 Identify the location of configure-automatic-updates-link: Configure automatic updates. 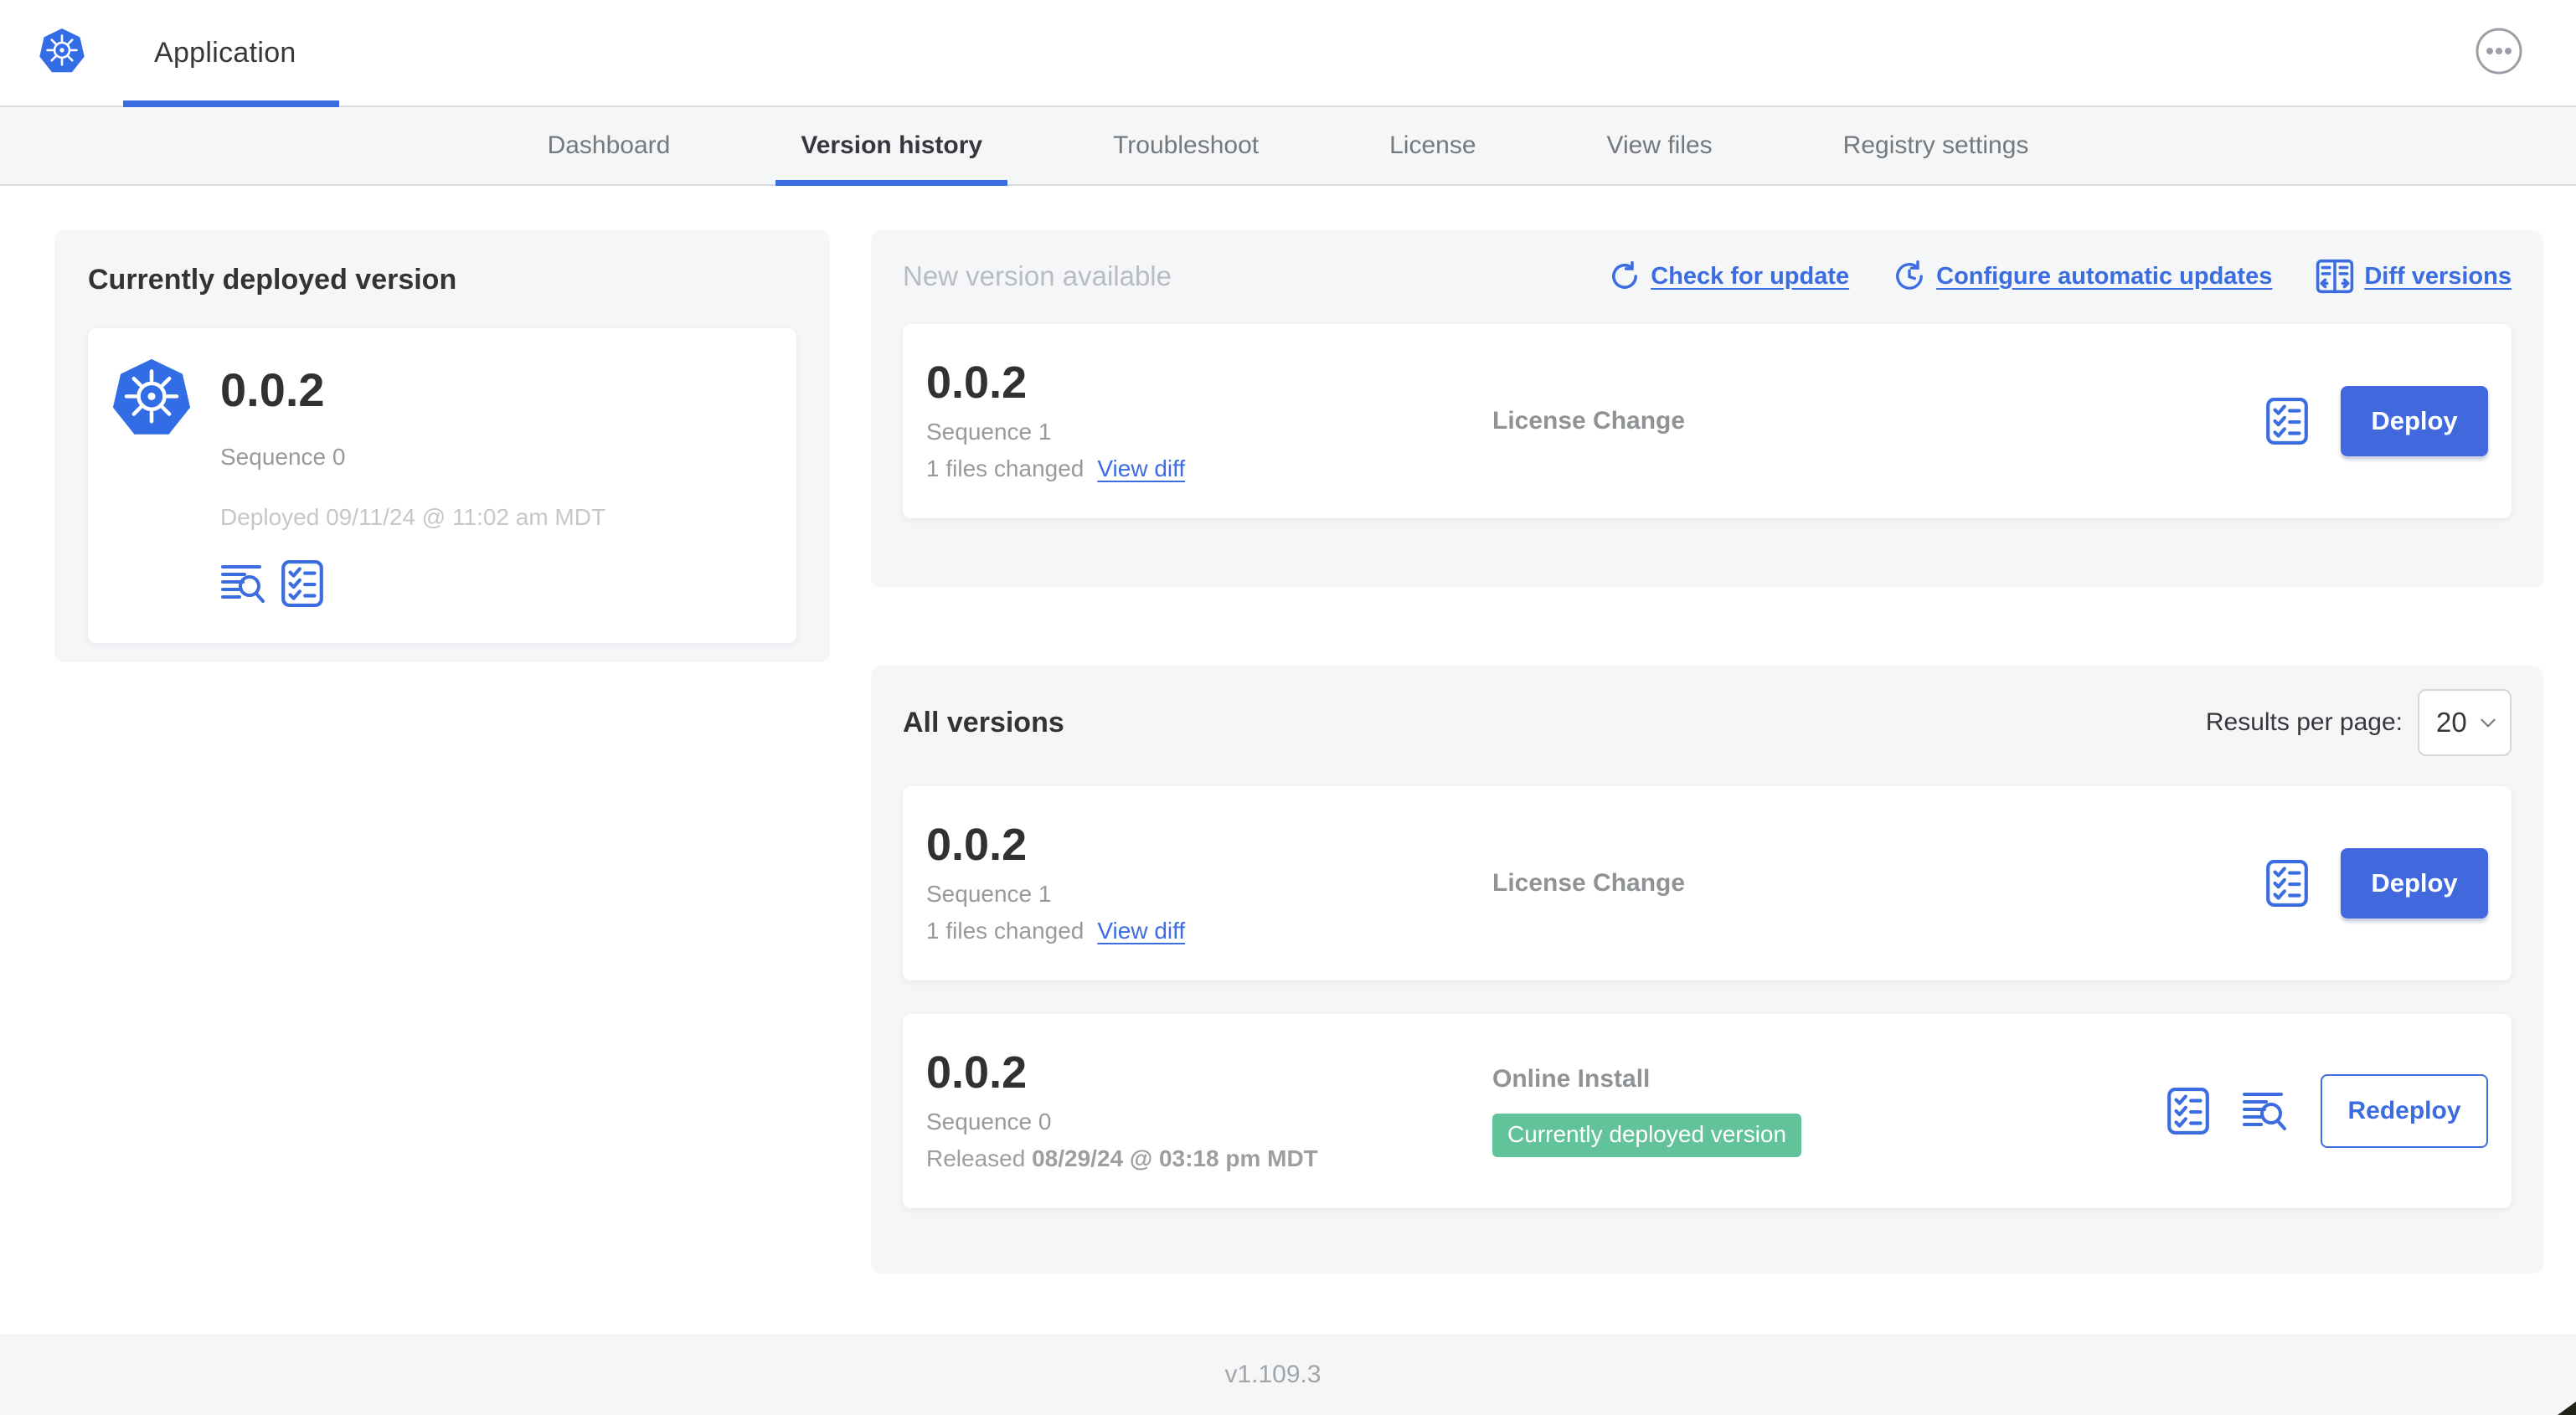
(2082, 276).